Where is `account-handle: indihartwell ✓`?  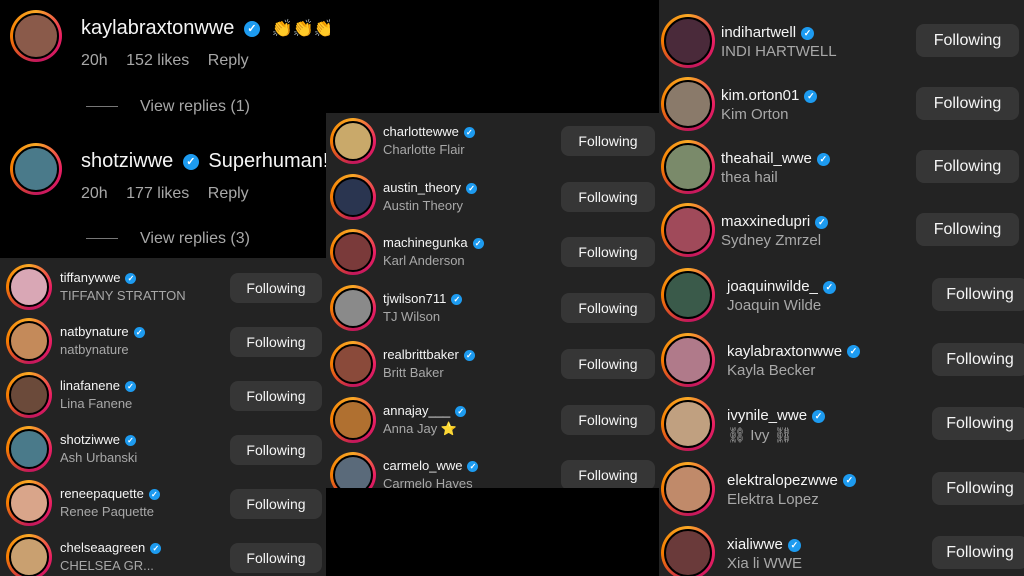
account-handle: indihartwell ✓ is located at coordinates (768, 32).